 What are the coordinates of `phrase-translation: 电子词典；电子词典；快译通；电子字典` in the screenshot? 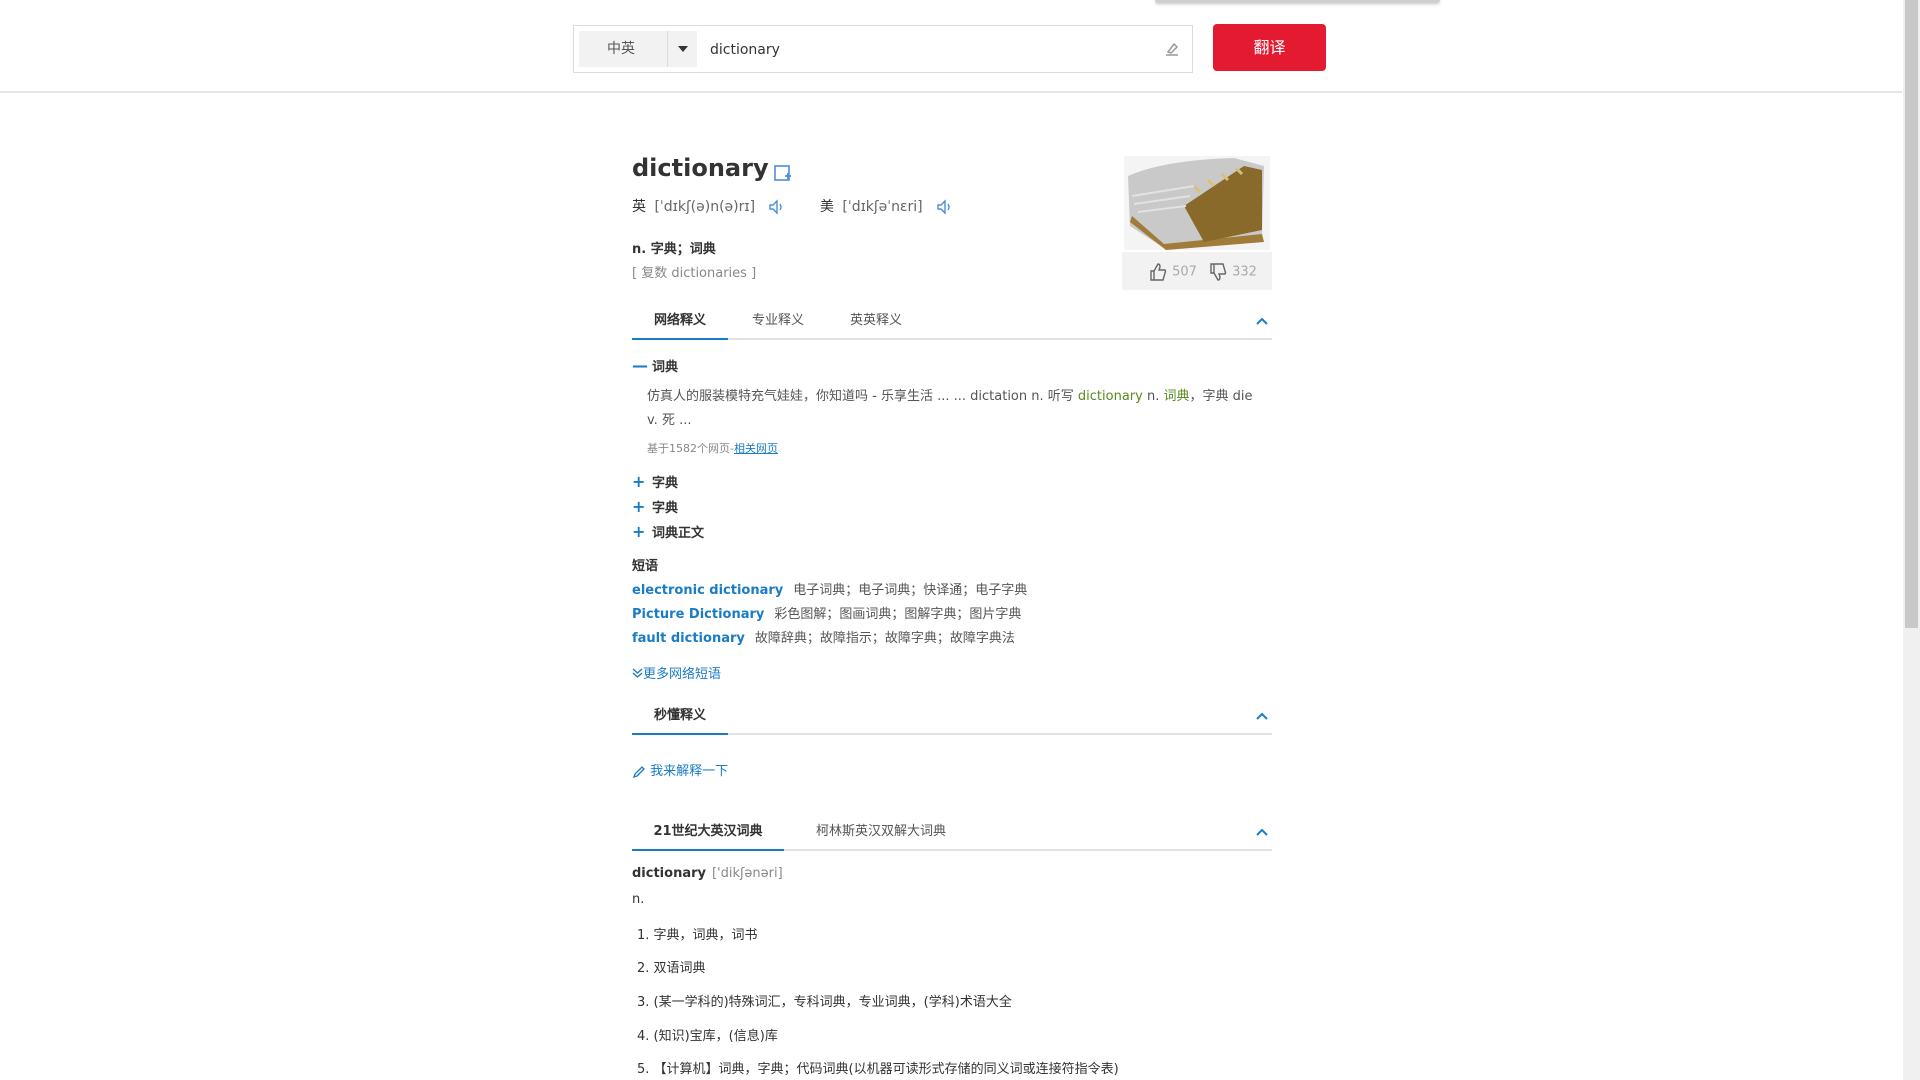 It's located at (910, 590).